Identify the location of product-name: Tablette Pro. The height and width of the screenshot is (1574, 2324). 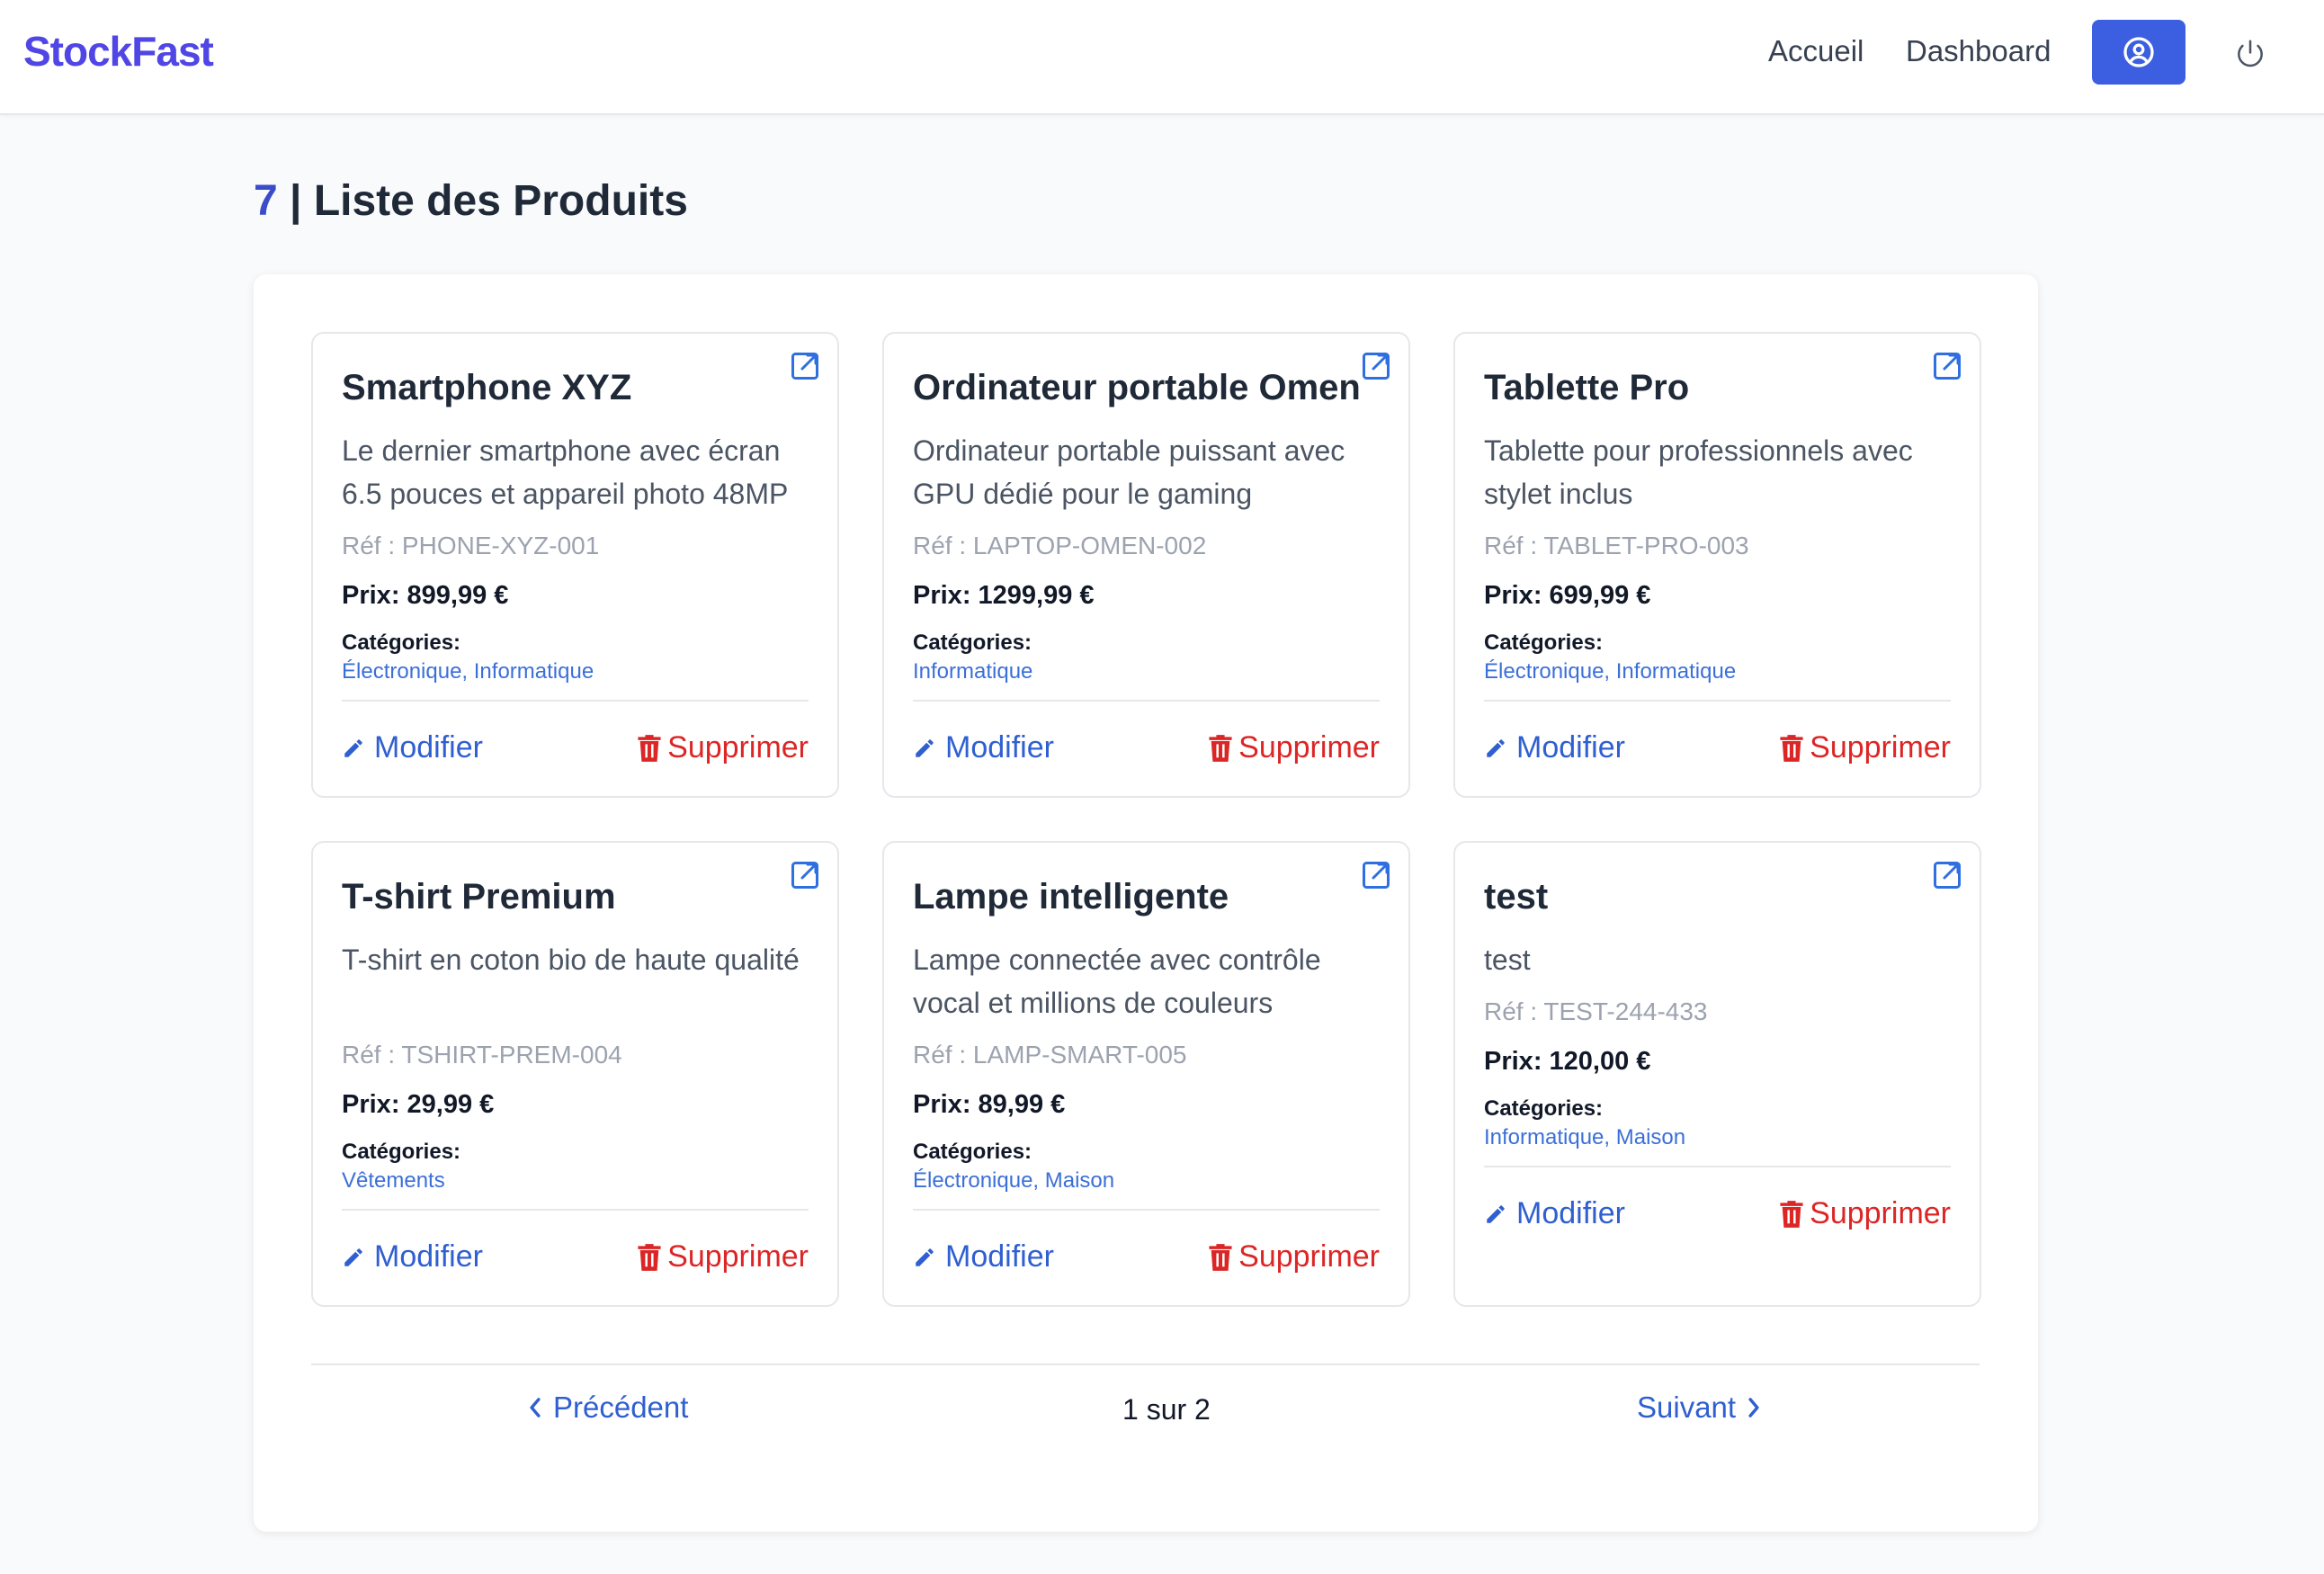
(1586, 388).